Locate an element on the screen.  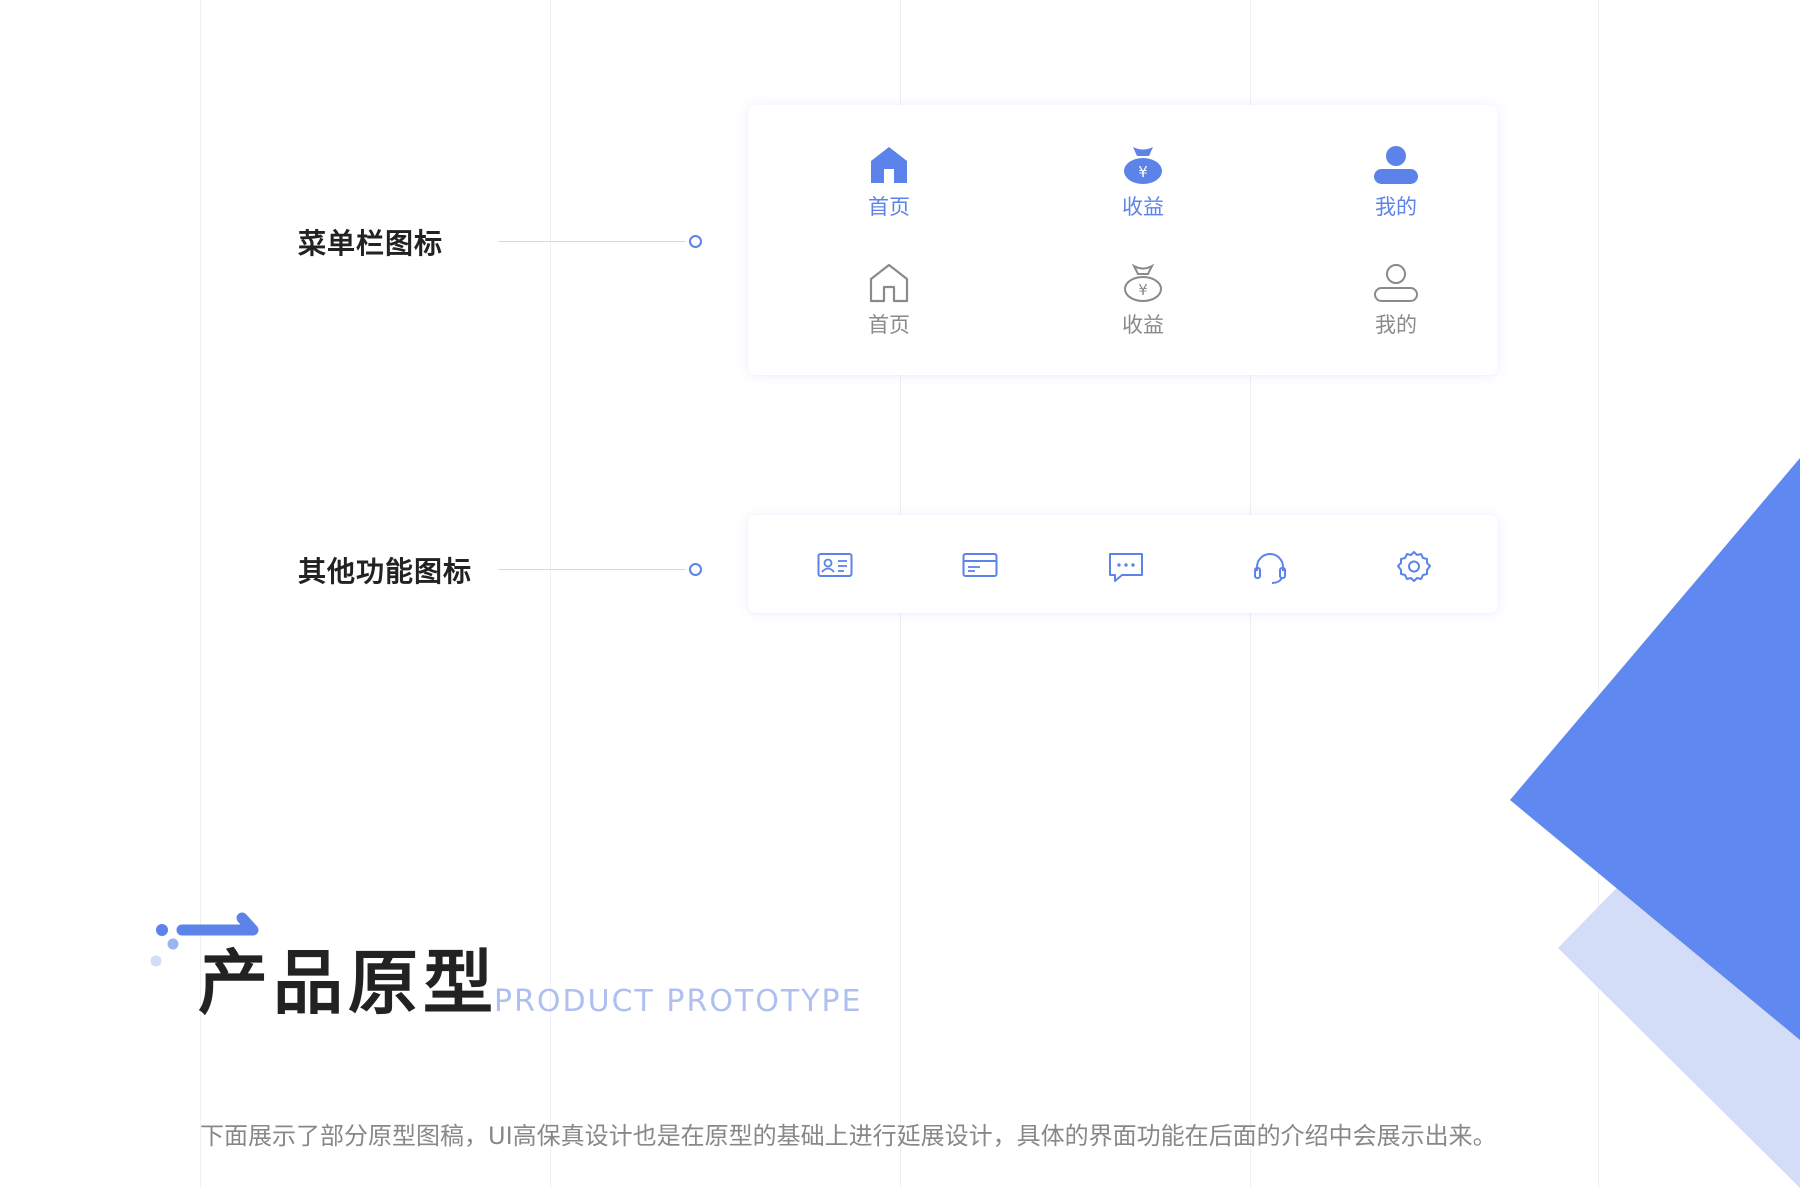
user-outline-icon is located at coordinates (1396, 283).